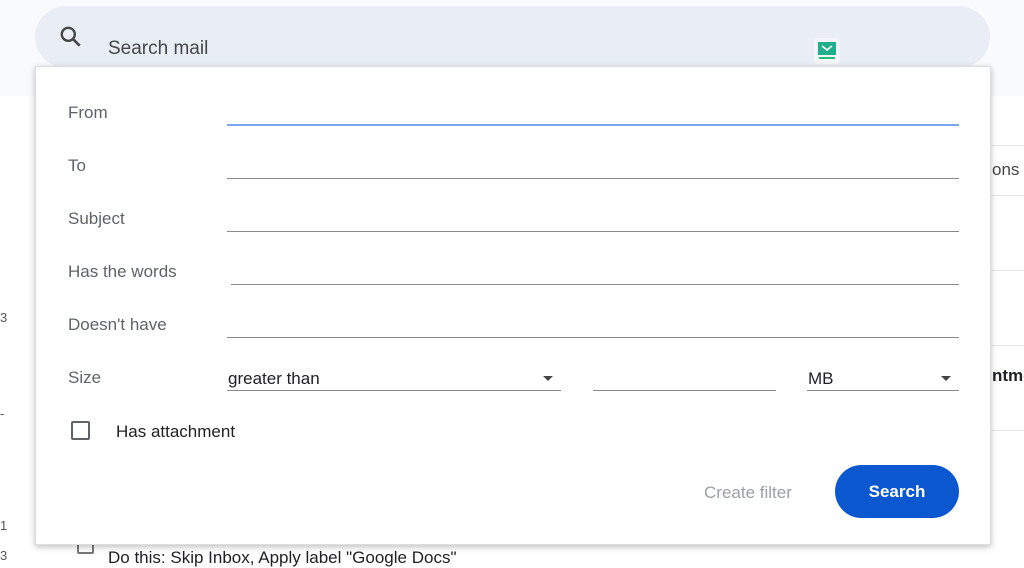 The image size is (1024, 568). Describe the element at coordinates (2, 413) in the screenshot. I see `background-char: -` at that location.